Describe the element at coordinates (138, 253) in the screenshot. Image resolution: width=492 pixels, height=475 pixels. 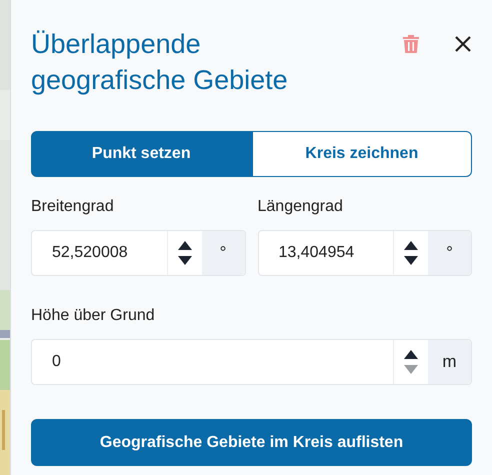
I see `number-input: 52,520008 °` at that location.